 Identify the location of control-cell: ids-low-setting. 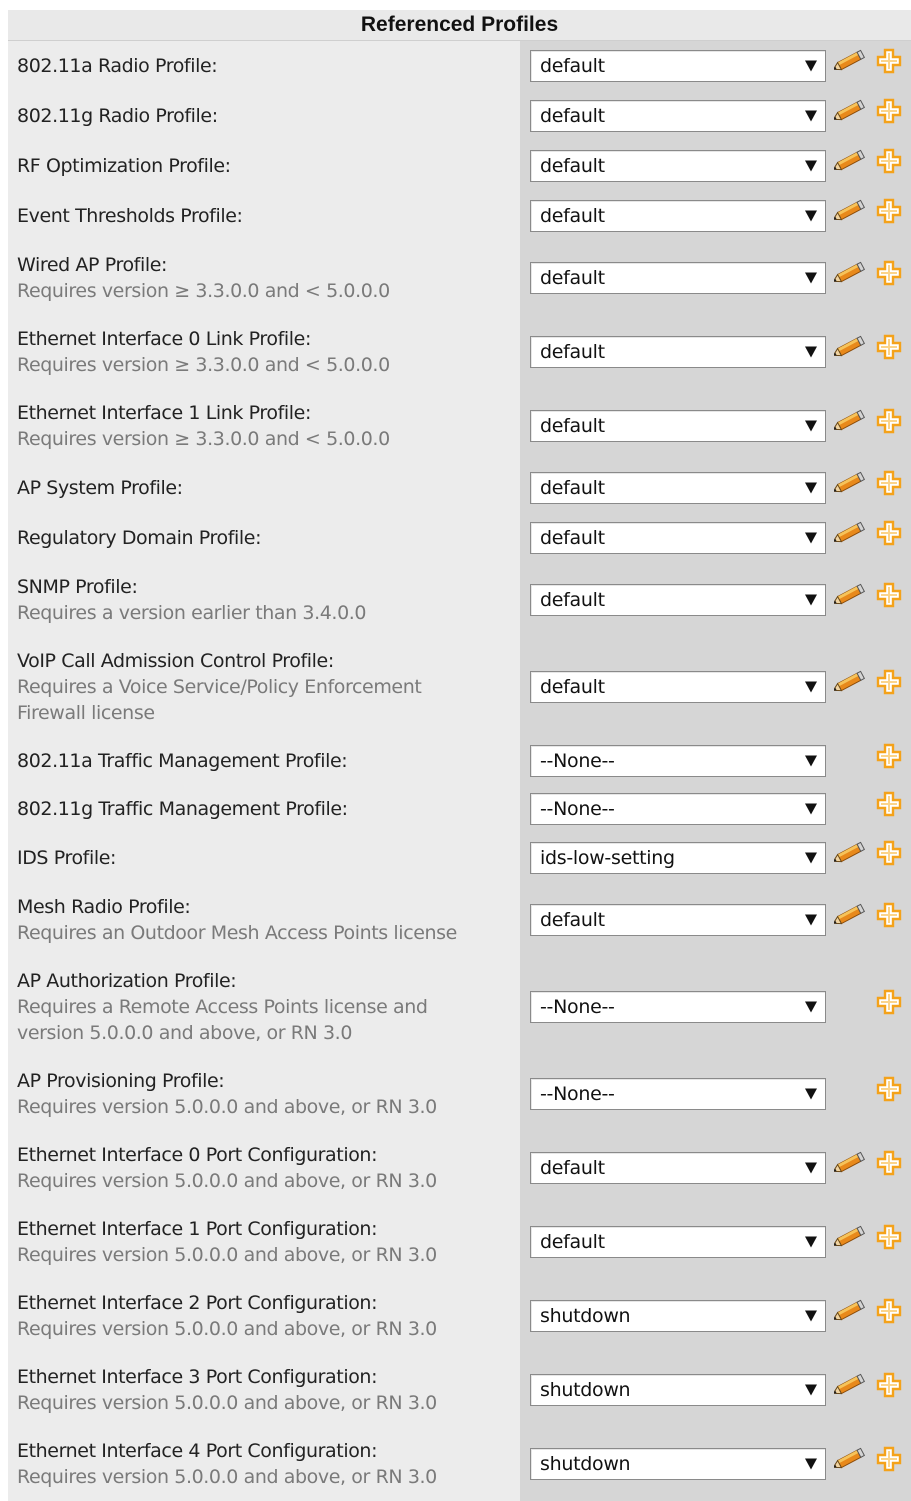
(715, 858).